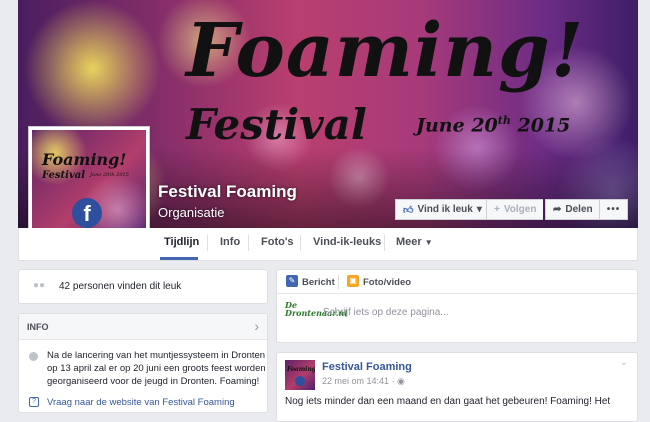 The height and width of the screenshot is (422, 650). What do you see at coordinates (316, 315) in the screenshot?
I see `composer-avatar: De Drontenaar.nl` at bounding box center [316, 315].